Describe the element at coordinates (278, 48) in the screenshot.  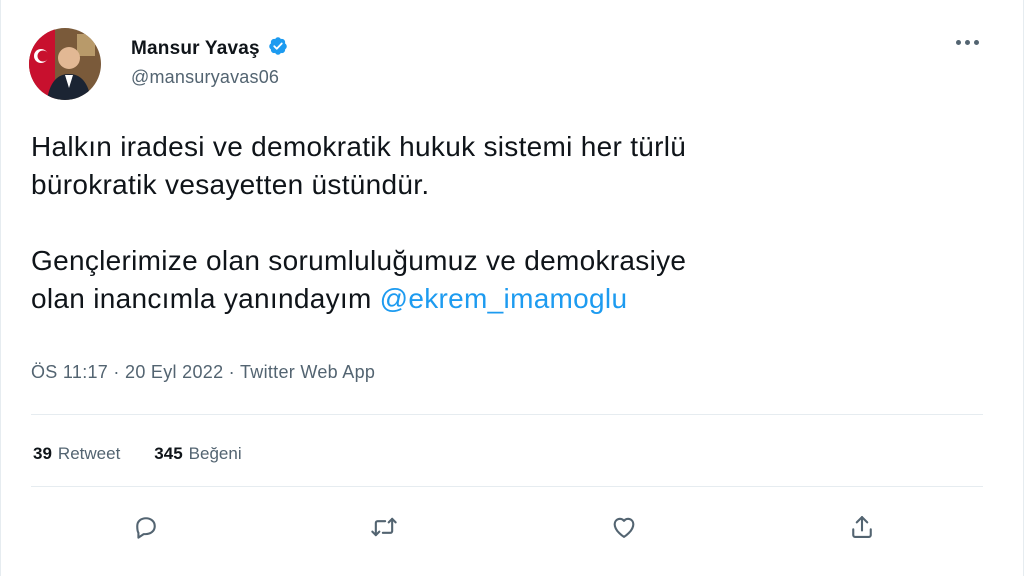
I see `verified-badge-icon` at that location.